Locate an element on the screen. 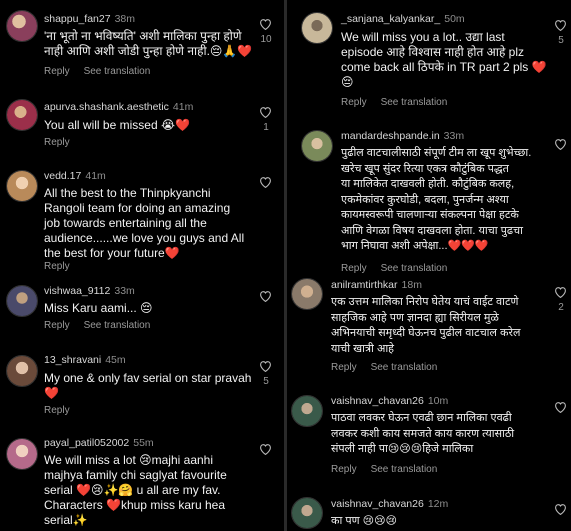 Image resolution: width=571 pixels, height=531 pixels. comment-username: payal_patil052002 55m is located at coordinates (99, 443).